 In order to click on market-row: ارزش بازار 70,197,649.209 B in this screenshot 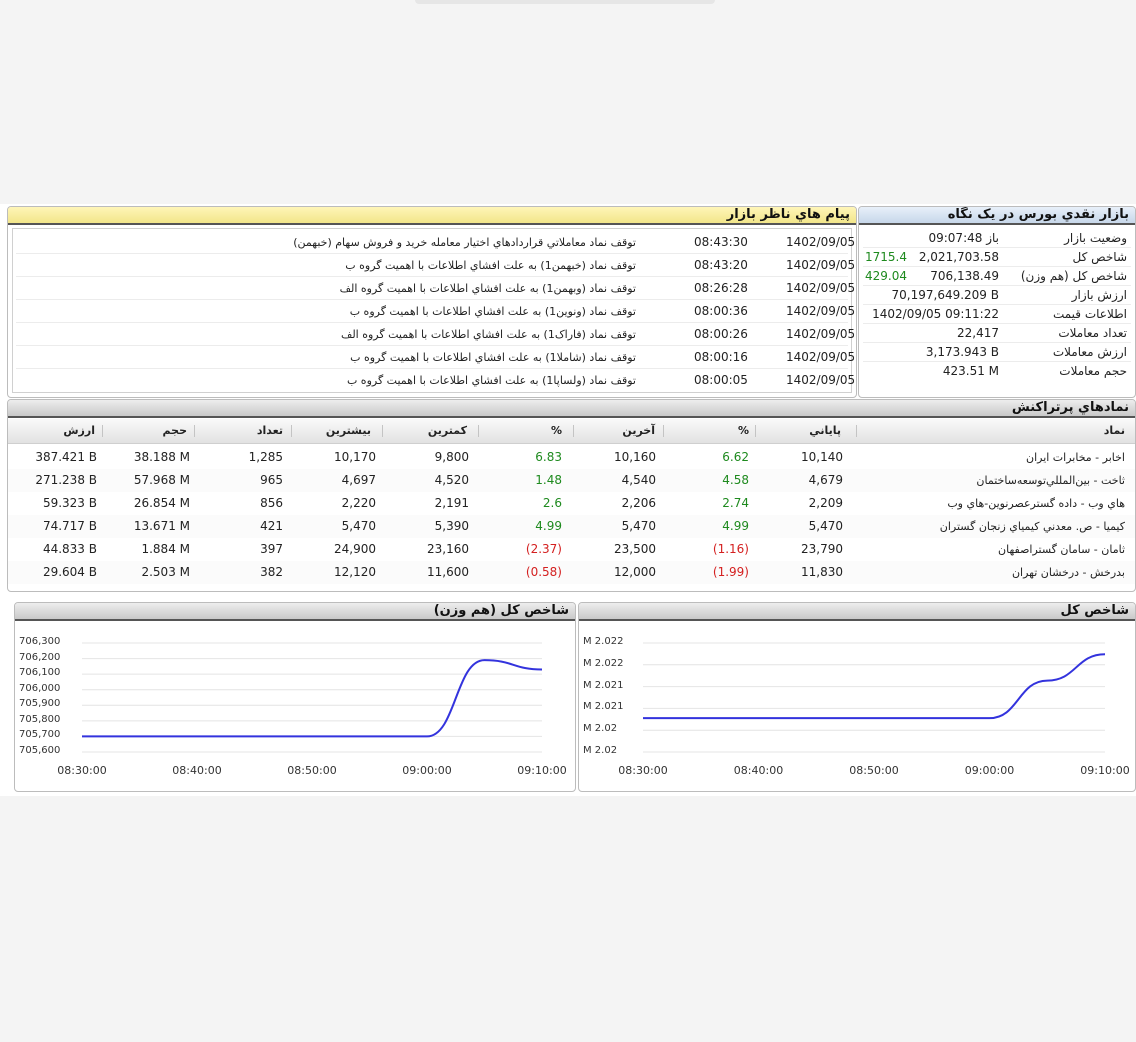, I will do `click(997, 295)`.